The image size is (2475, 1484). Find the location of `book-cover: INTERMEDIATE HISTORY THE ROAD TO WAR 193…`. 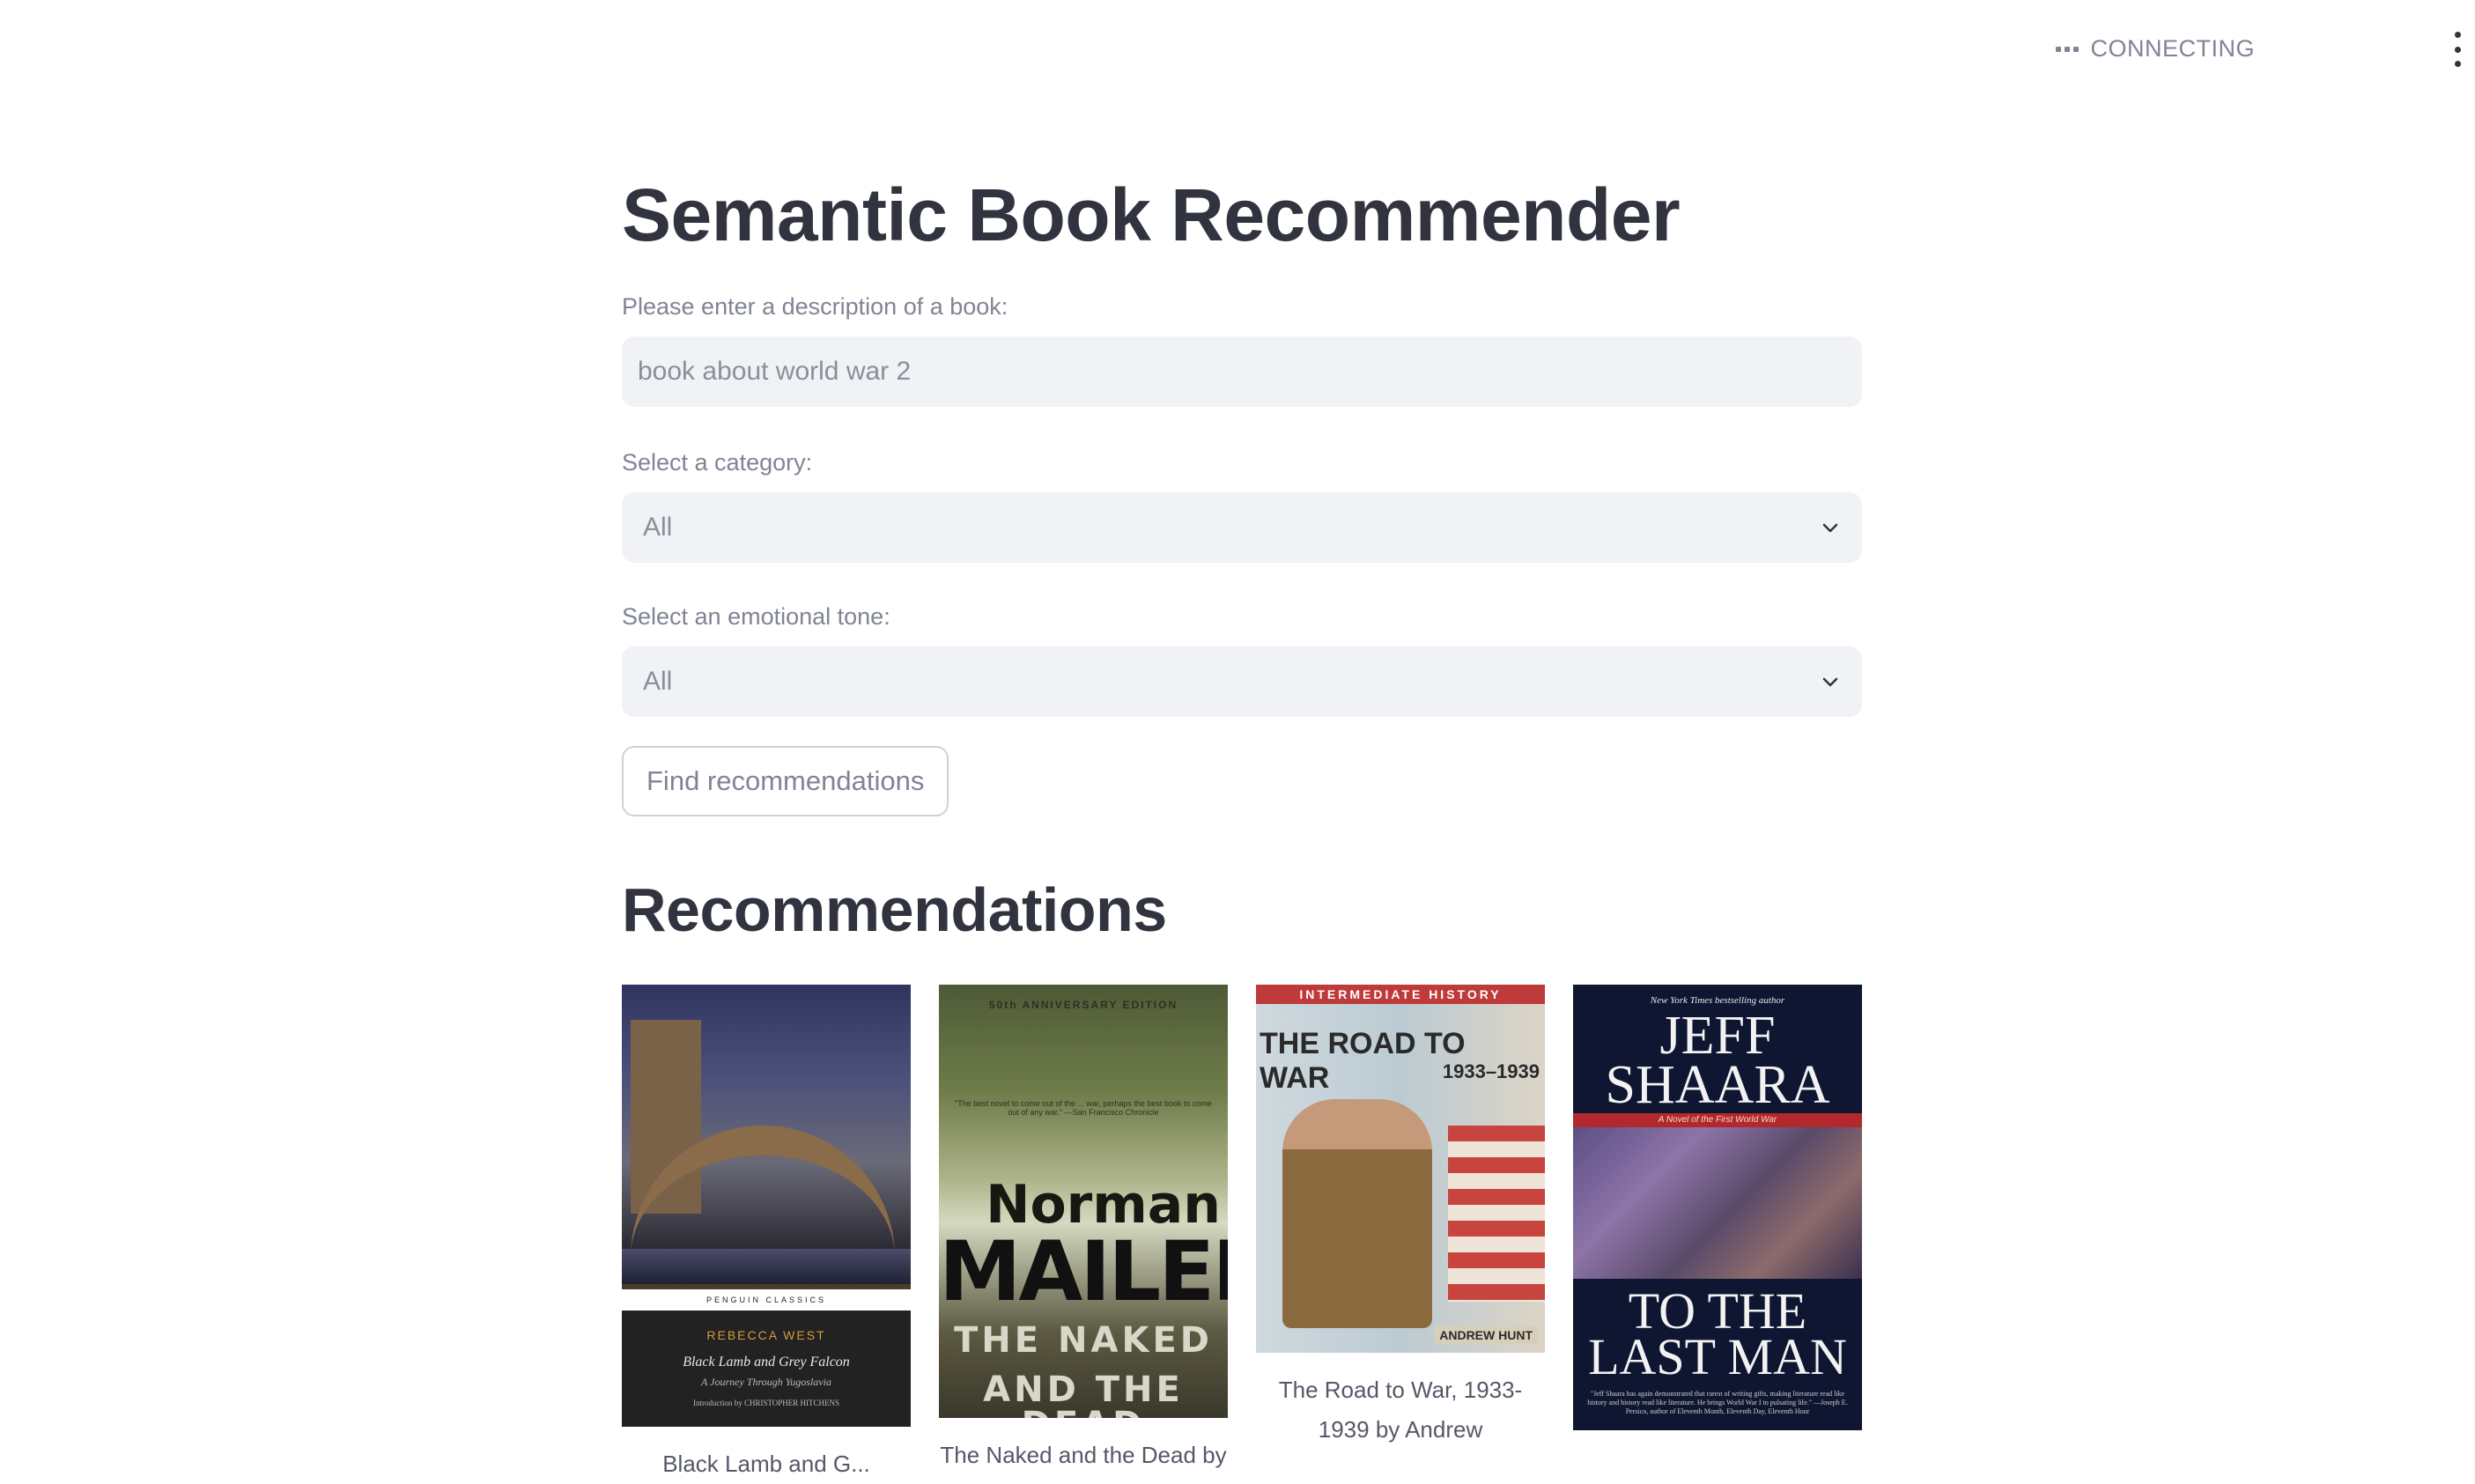

book-cover: INTERMEDIATE HISTORY THE ROAD TO WAR 193… is located at coordinates (1400, 1169).